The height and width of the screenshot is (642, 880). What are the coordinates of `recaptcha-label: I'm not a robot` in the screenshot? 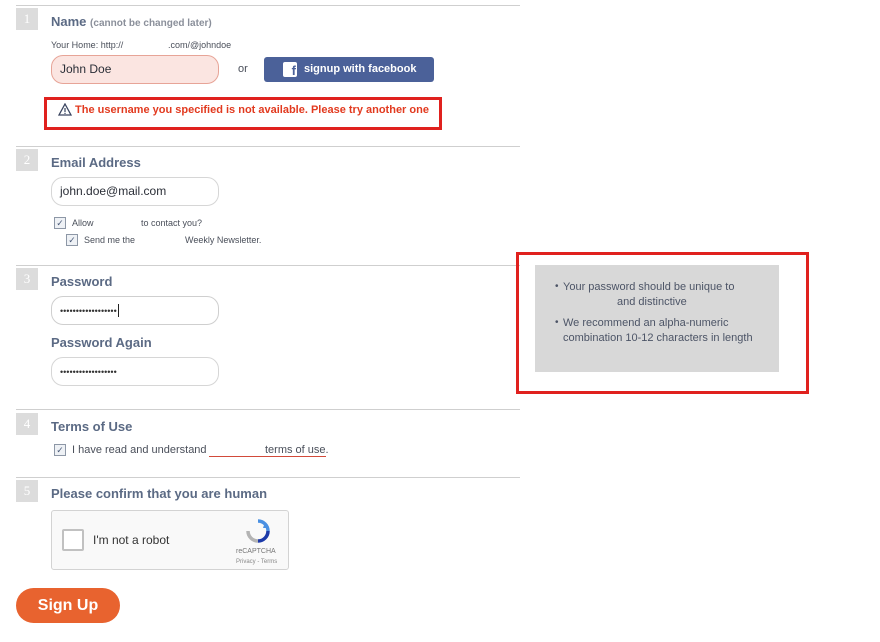 It's located at (131, 540).